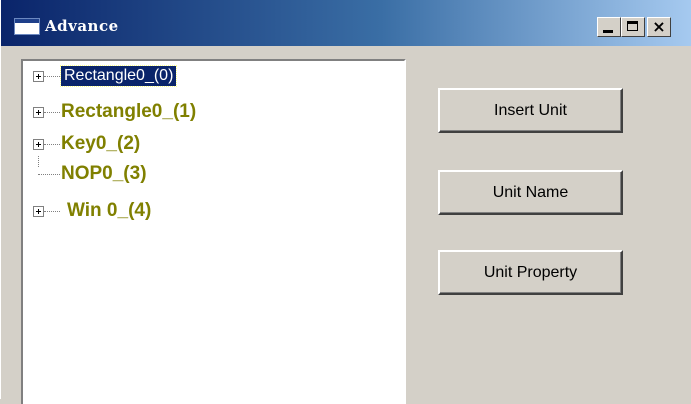 This screenshot has width=691, height=404. Describe the element at coordinates (128, 112) in the screenshot. I see `tree-item-label: Rectangle0_(1)` at that location.